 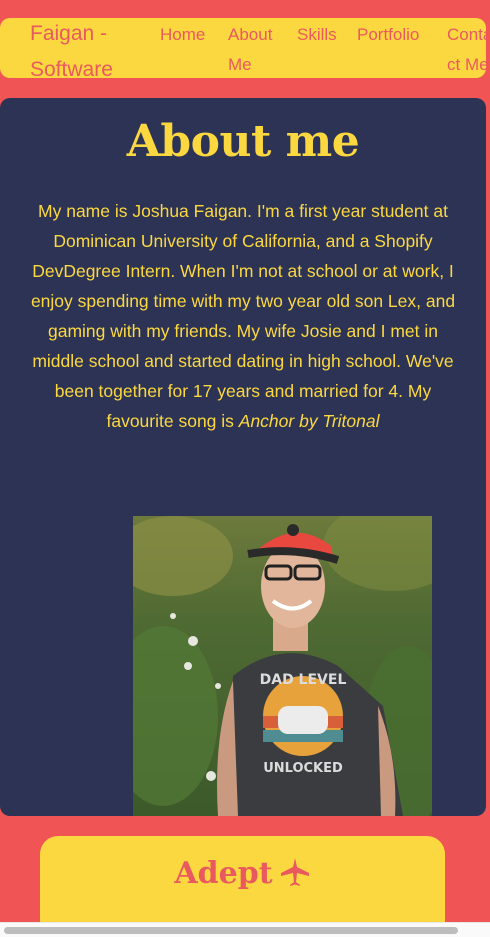 I want to click on about-title: About me, so click(x=243, y=141).